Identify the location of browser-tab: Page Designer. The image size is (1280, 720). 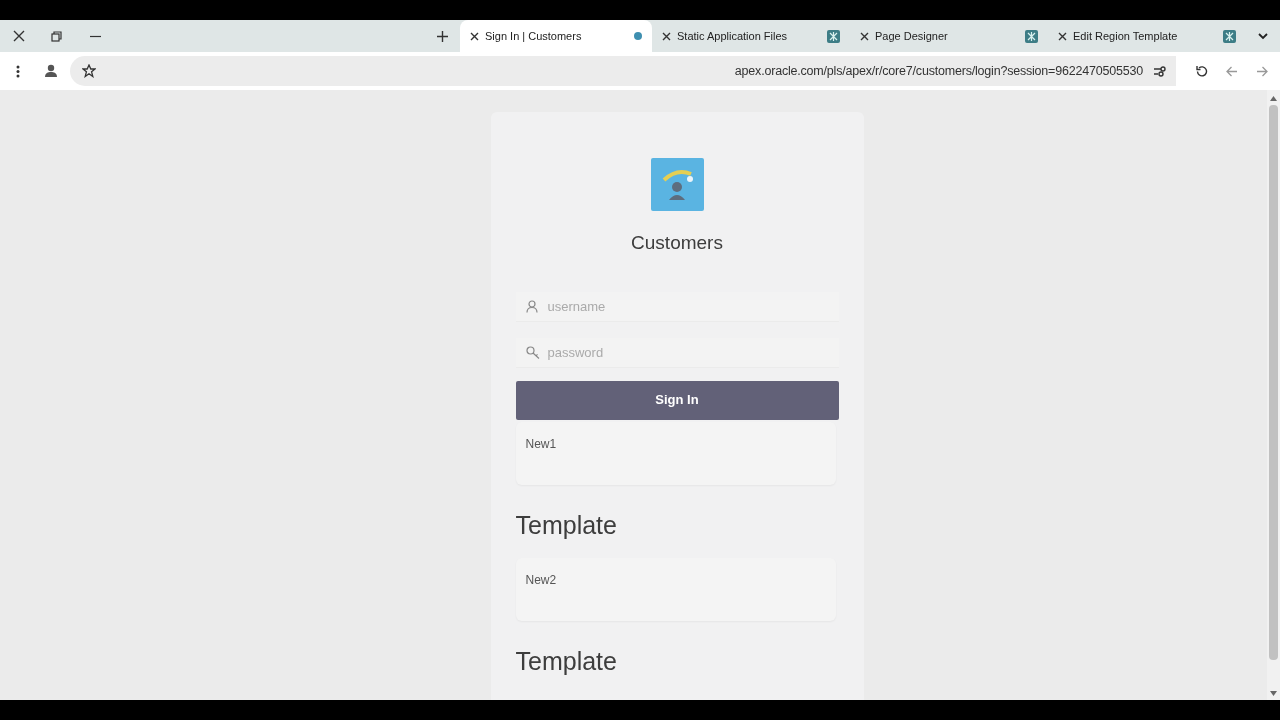
(949, 36).